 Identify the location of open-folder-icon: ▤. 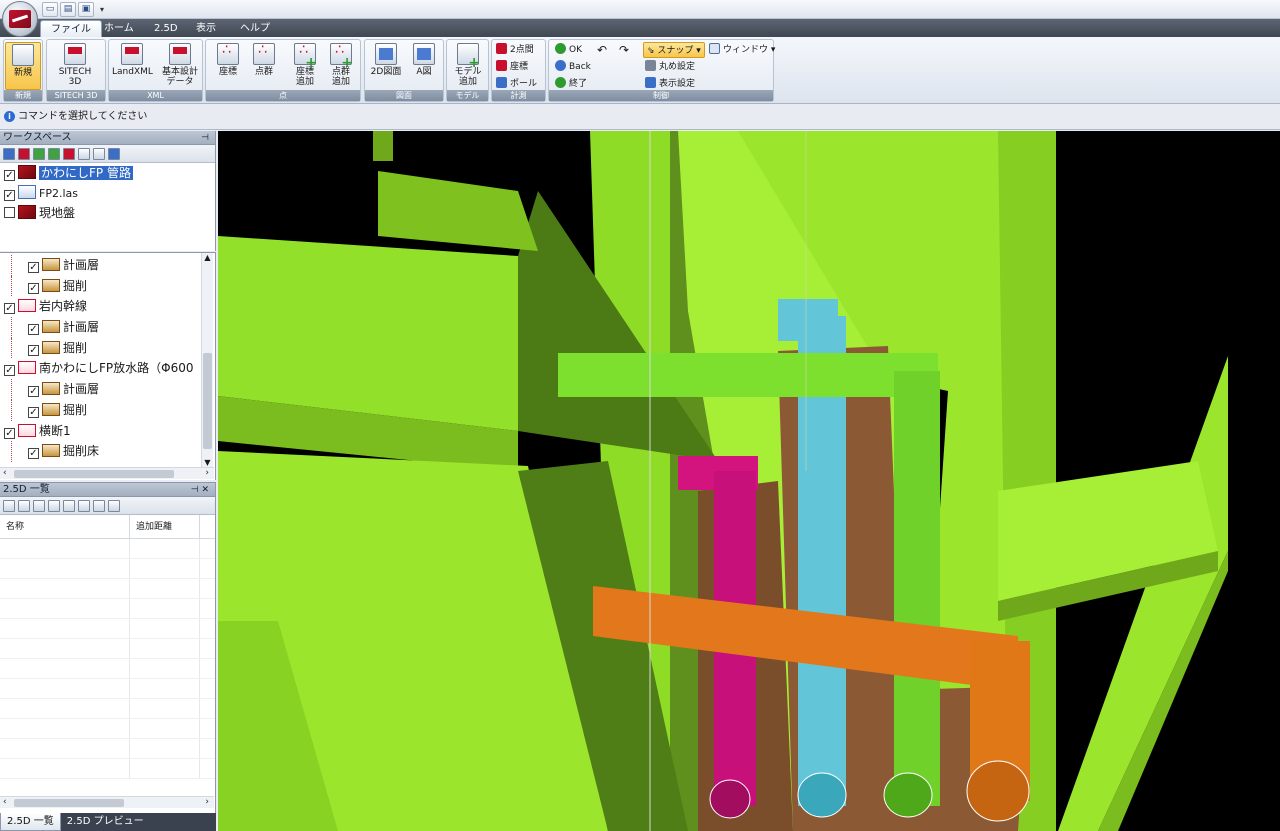
(68, 9).